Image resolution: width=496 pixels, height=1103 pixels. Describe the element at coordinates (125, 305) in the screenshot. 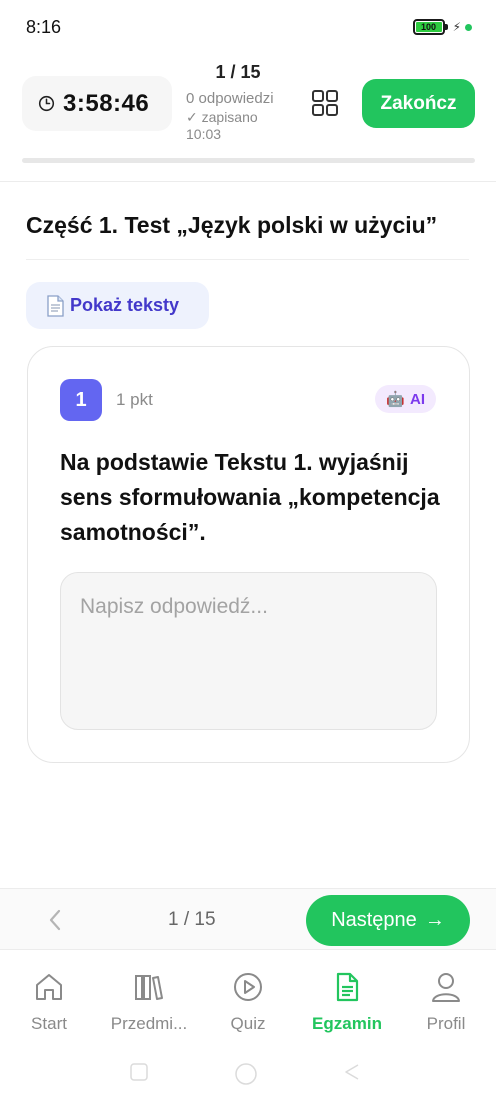

I see `show-texts-label: Pokaż teksty` at that location.